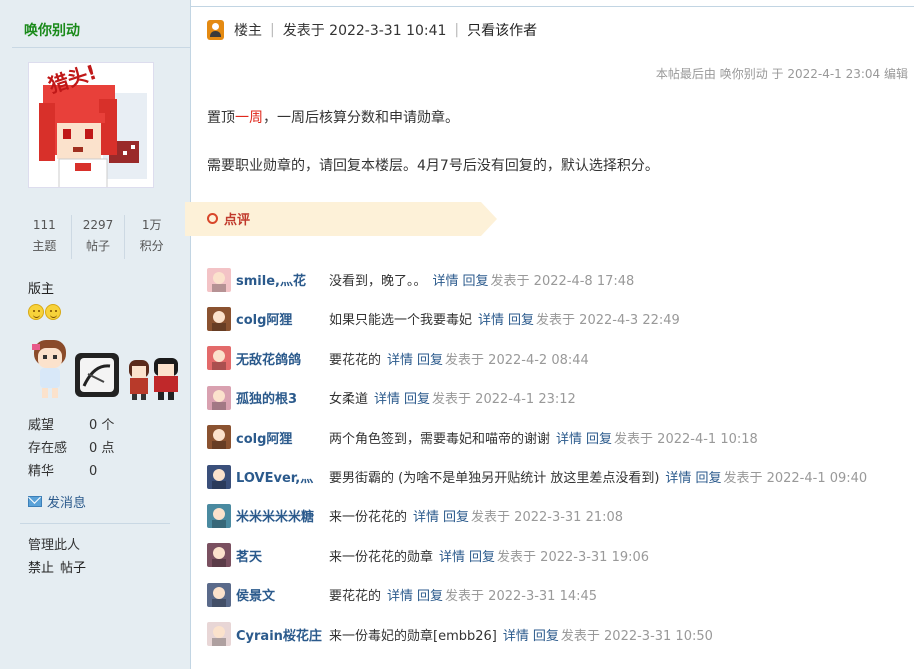 The image size is (914, 669). Describe the element at coordinates (280, 515) in the screenshot. I see `commenter-name: 米米米米米糖` at that location.